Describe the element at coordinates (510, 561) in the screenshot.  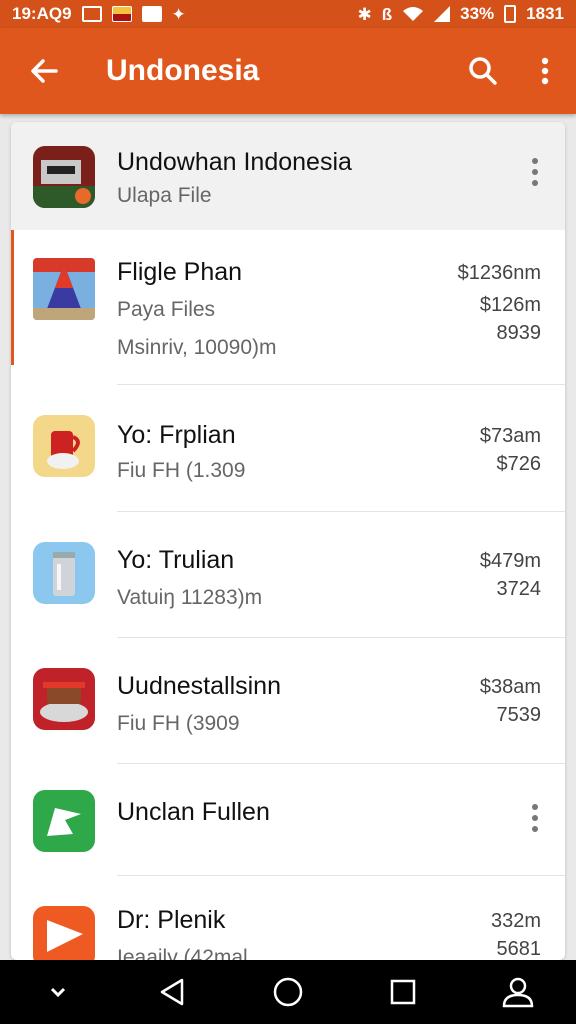
I see `item-price: $479m` at that location.